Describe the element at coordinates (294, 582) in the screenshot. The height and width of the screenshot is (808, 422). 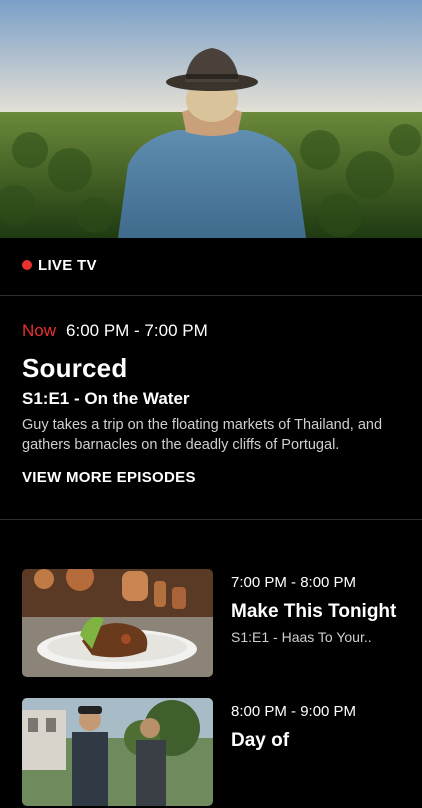
I see `schedule-item-time: 7:00 PM - 8:00 PM` at that location.